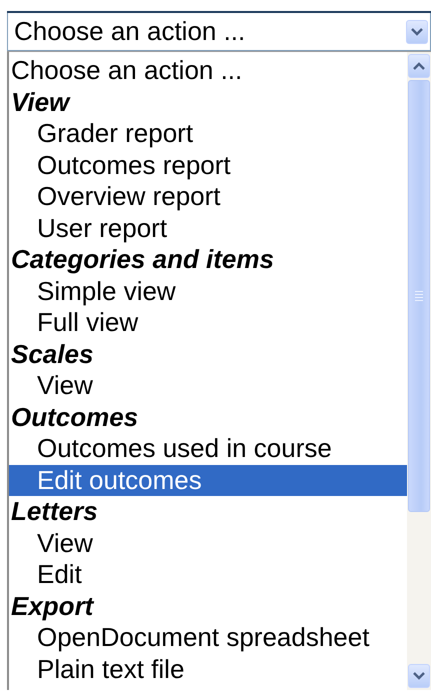  I want to click on option-item: Outcomes report, so click(208, 165).